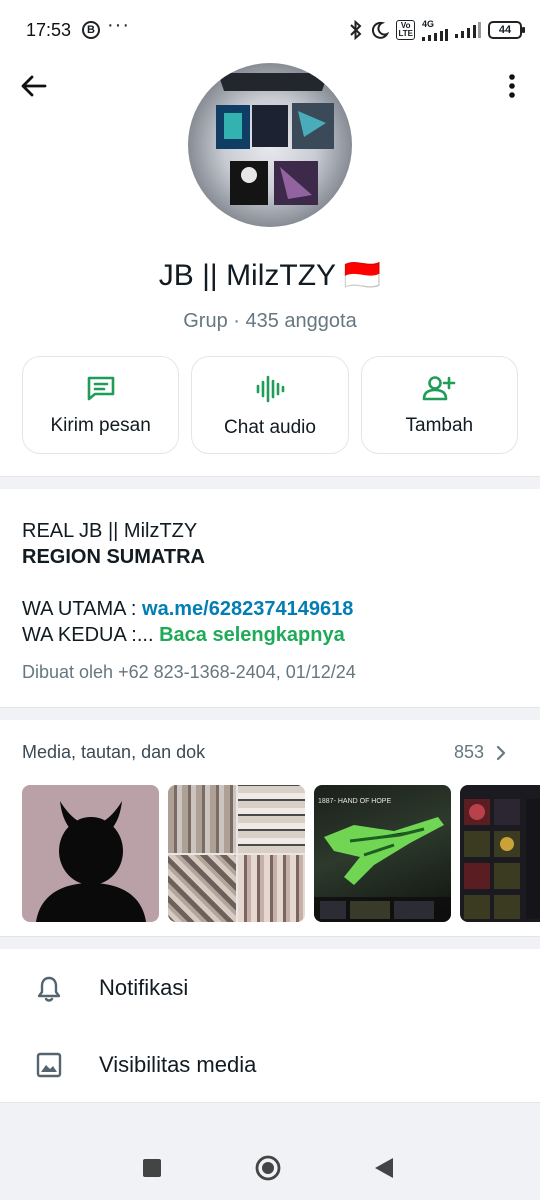 The width and height of the screenshot is (540, 1200). I want to click on more-options-button, so click(512, 86).